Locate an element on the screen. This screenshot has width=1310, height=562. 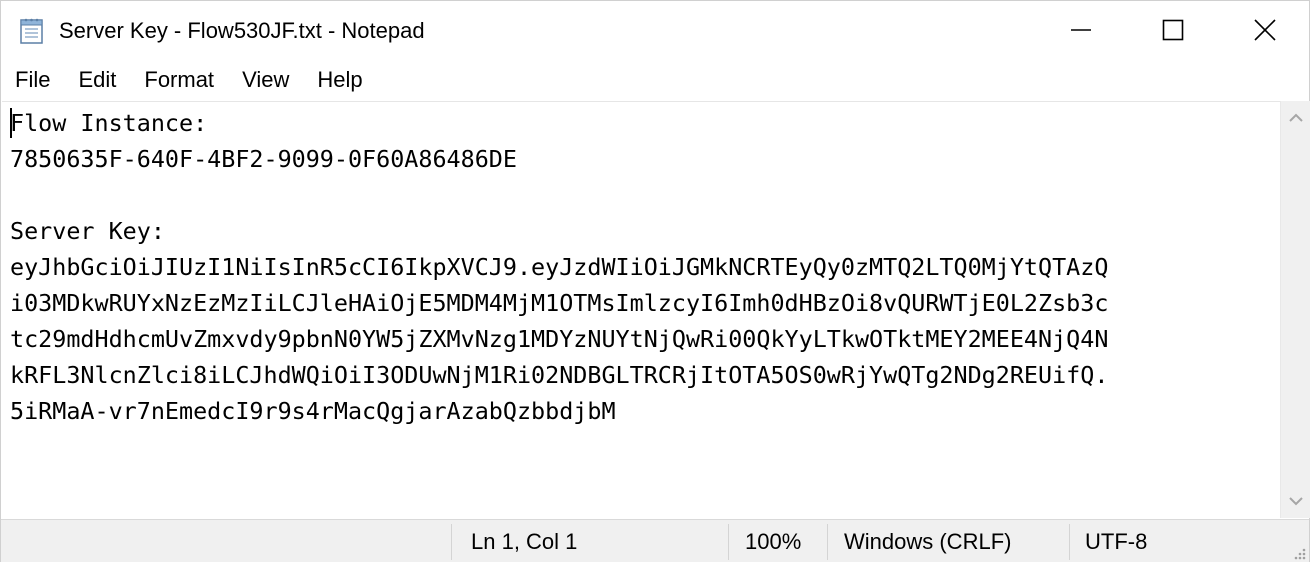
status-cursor-position: Ln 1, Col 1 is located at coordinates (524, 541).